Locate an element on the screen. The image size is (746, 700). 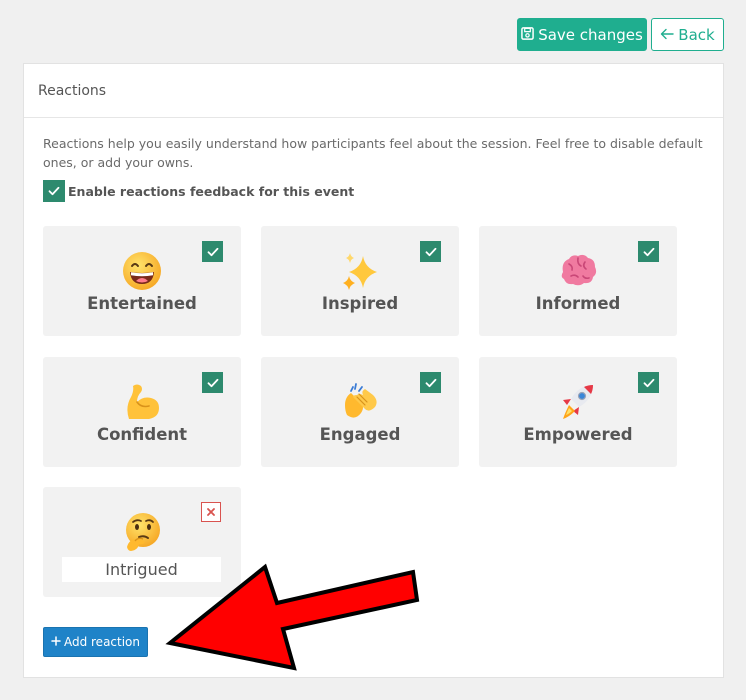
reaction-label: Empowered is located at coordinates (578, 434).